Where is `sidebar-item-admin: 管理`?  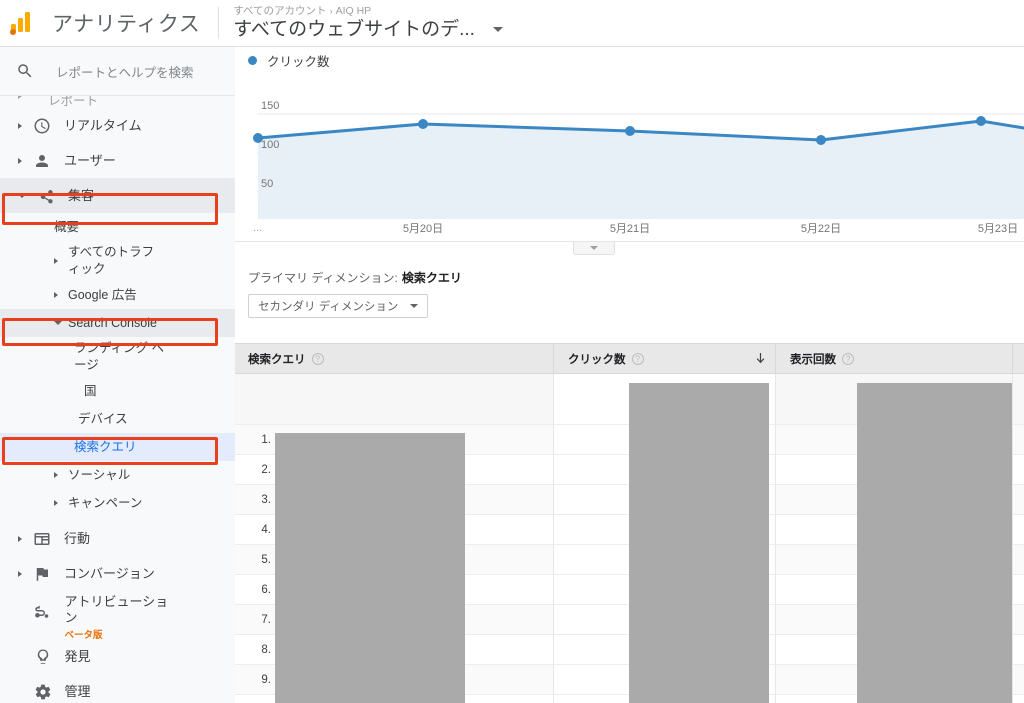
sidebar-item-admin: 管理 is located at coordinates (117, 688).